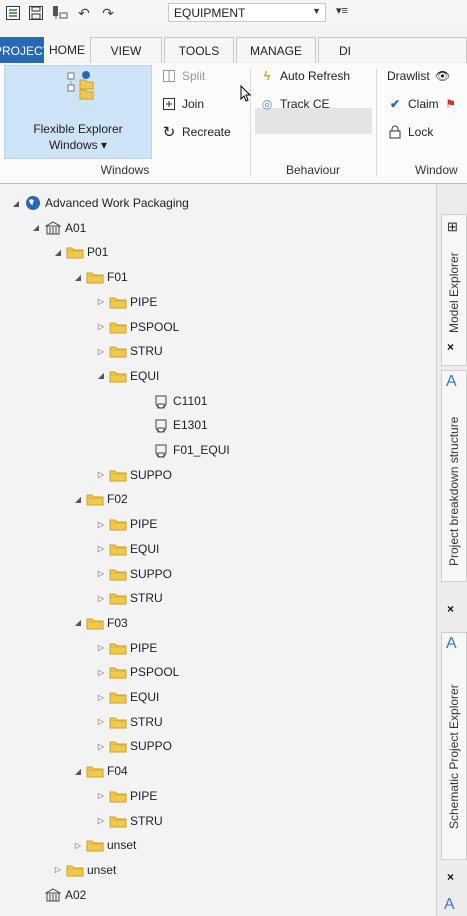 The width and height of the screenshot is (467, 916). What do you see at coordinates (146, 598) in the screenshot?
I see `tree-node-label: STRU` at bounding box center [146, 598].